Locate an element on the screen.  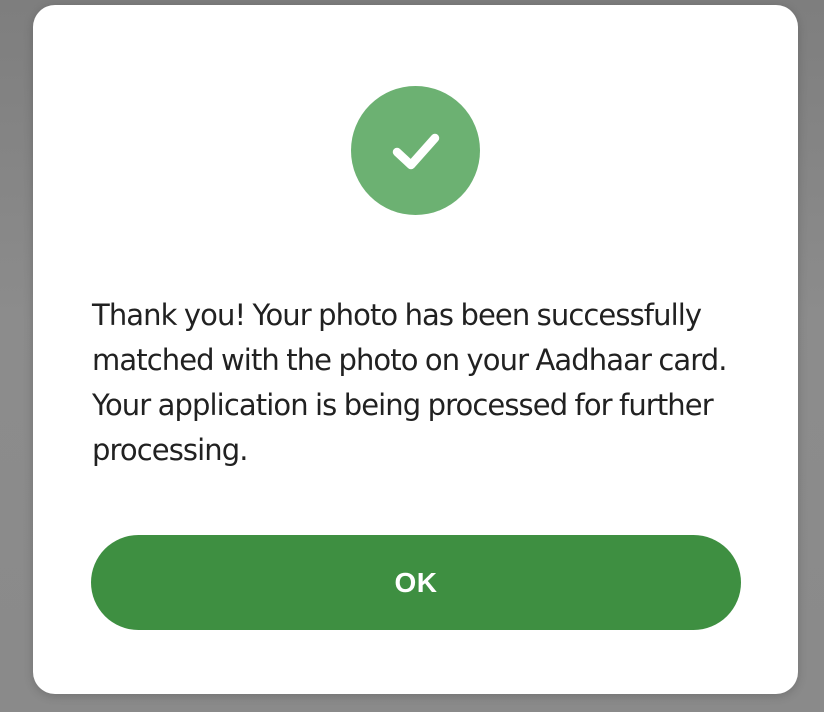
ok-button: OK is located at coordinates (416, 582).